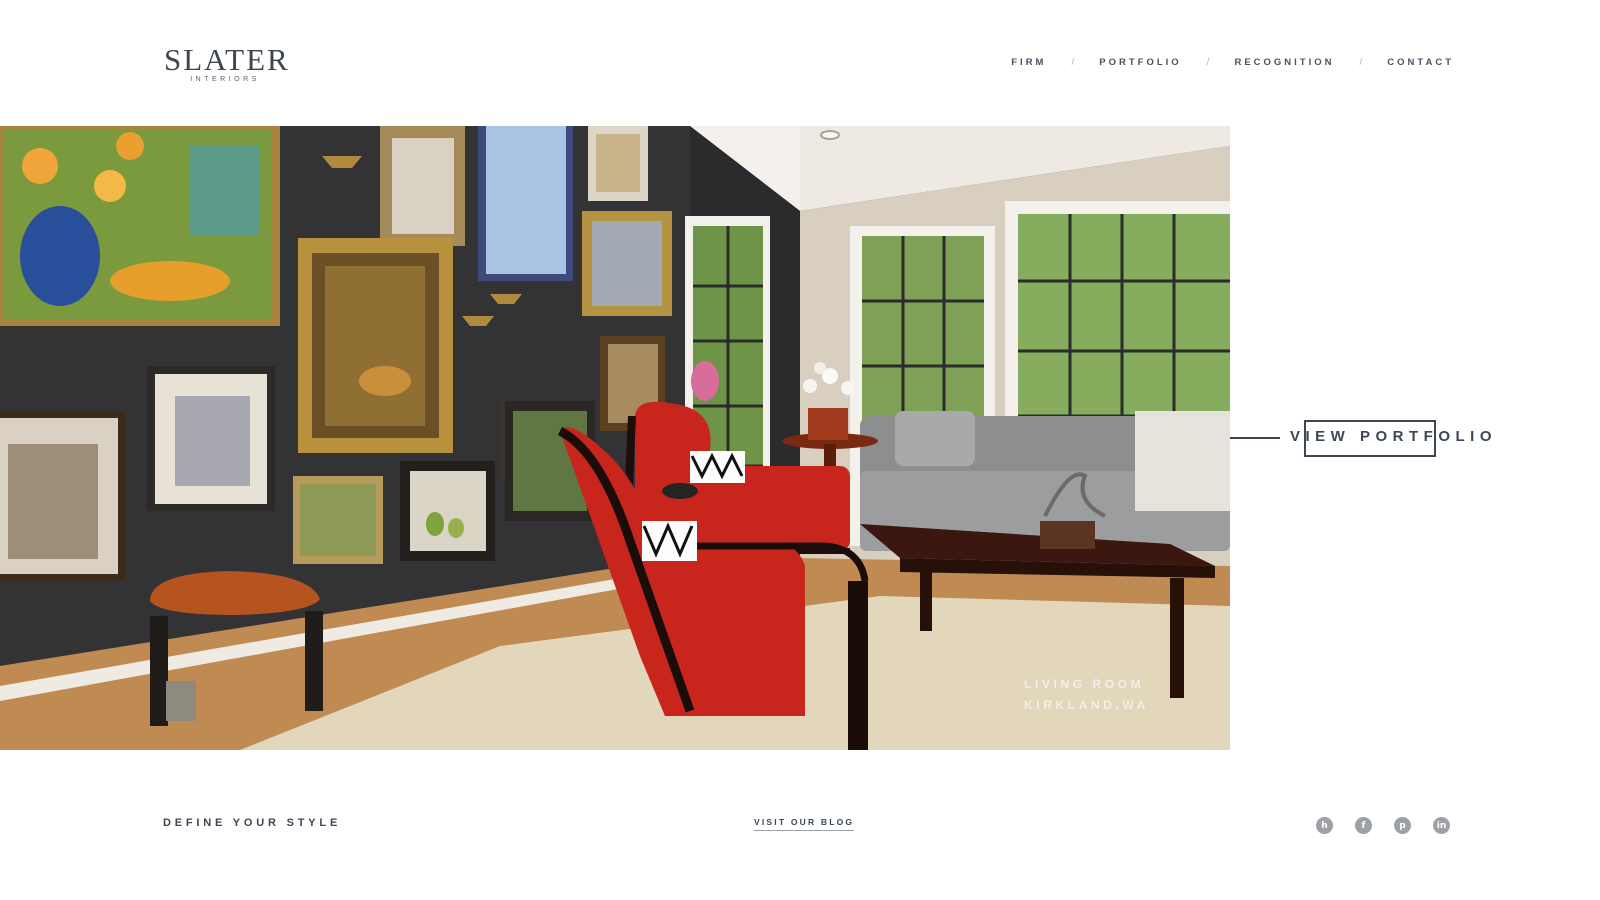 Image resolution: width=1600 pixels, height=900 pixels. I want to click on nav-portfolio: PORTFOLIO, so click(1140, 62).